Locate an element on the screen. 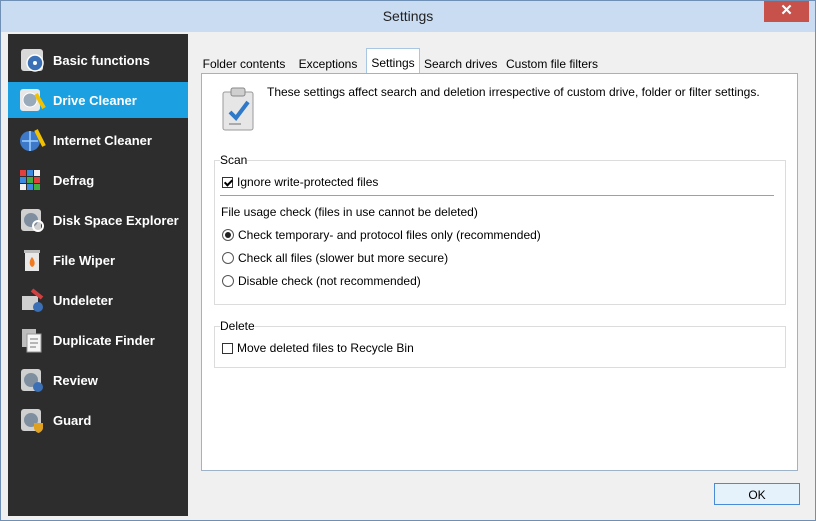  clipboard-icon is located at coordinates (238, 109).